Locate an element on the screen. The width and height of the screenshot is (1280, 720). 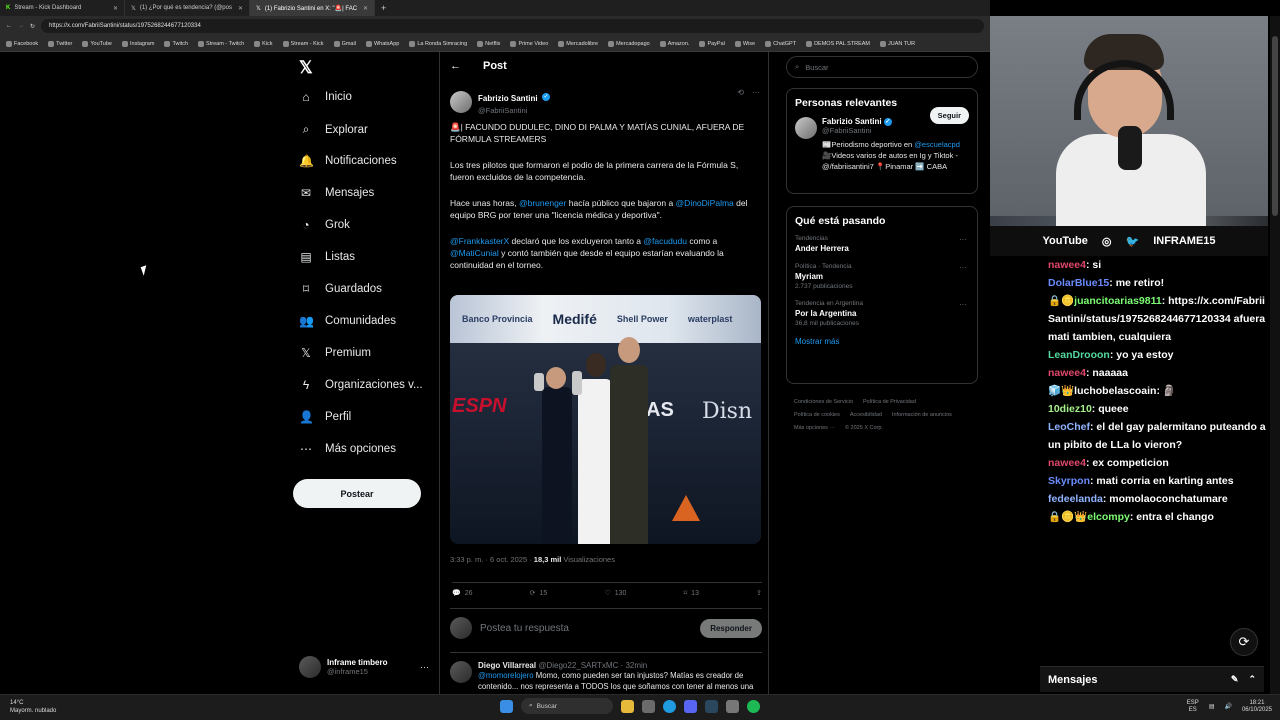
reply-button: 💬 26 is located at coordinates (462, 593).